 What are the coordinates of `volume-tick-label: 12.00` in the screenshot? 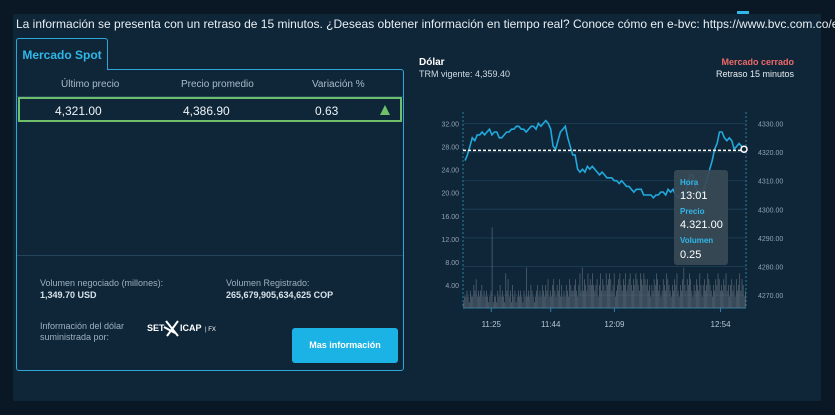 It's located at (450, 240).